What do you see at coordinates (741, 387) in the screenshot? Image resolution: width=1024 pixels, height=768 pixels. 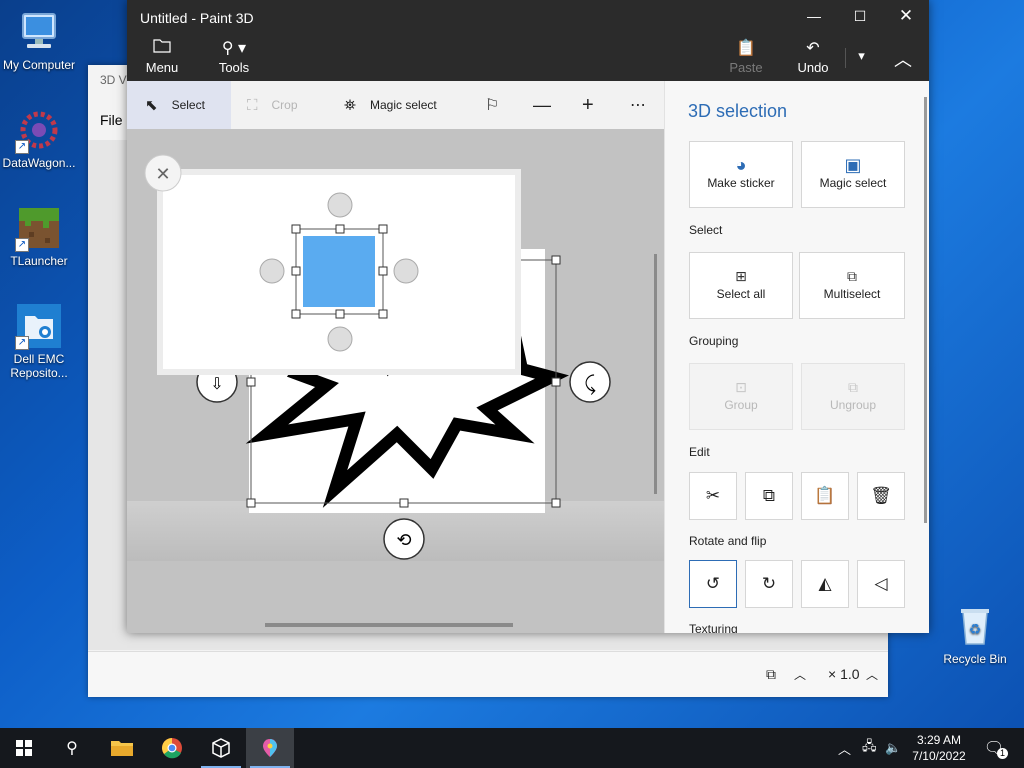 I see `group-icon: ⊡` at bounding box center [741, 387].